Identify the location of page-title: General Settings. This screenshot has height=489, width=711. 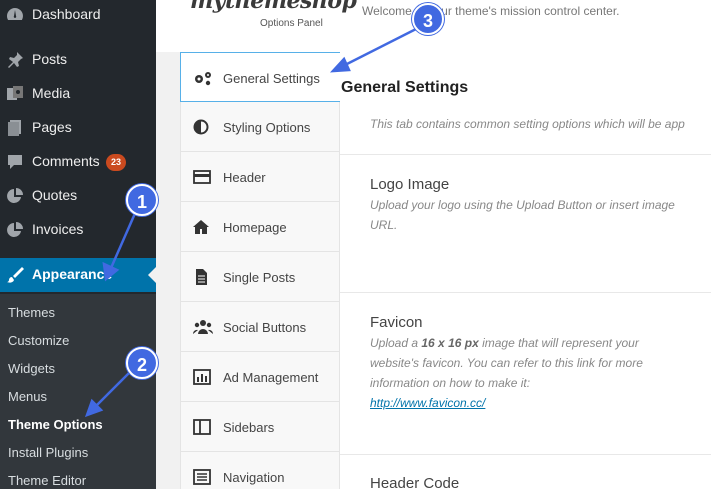
(405, 87).